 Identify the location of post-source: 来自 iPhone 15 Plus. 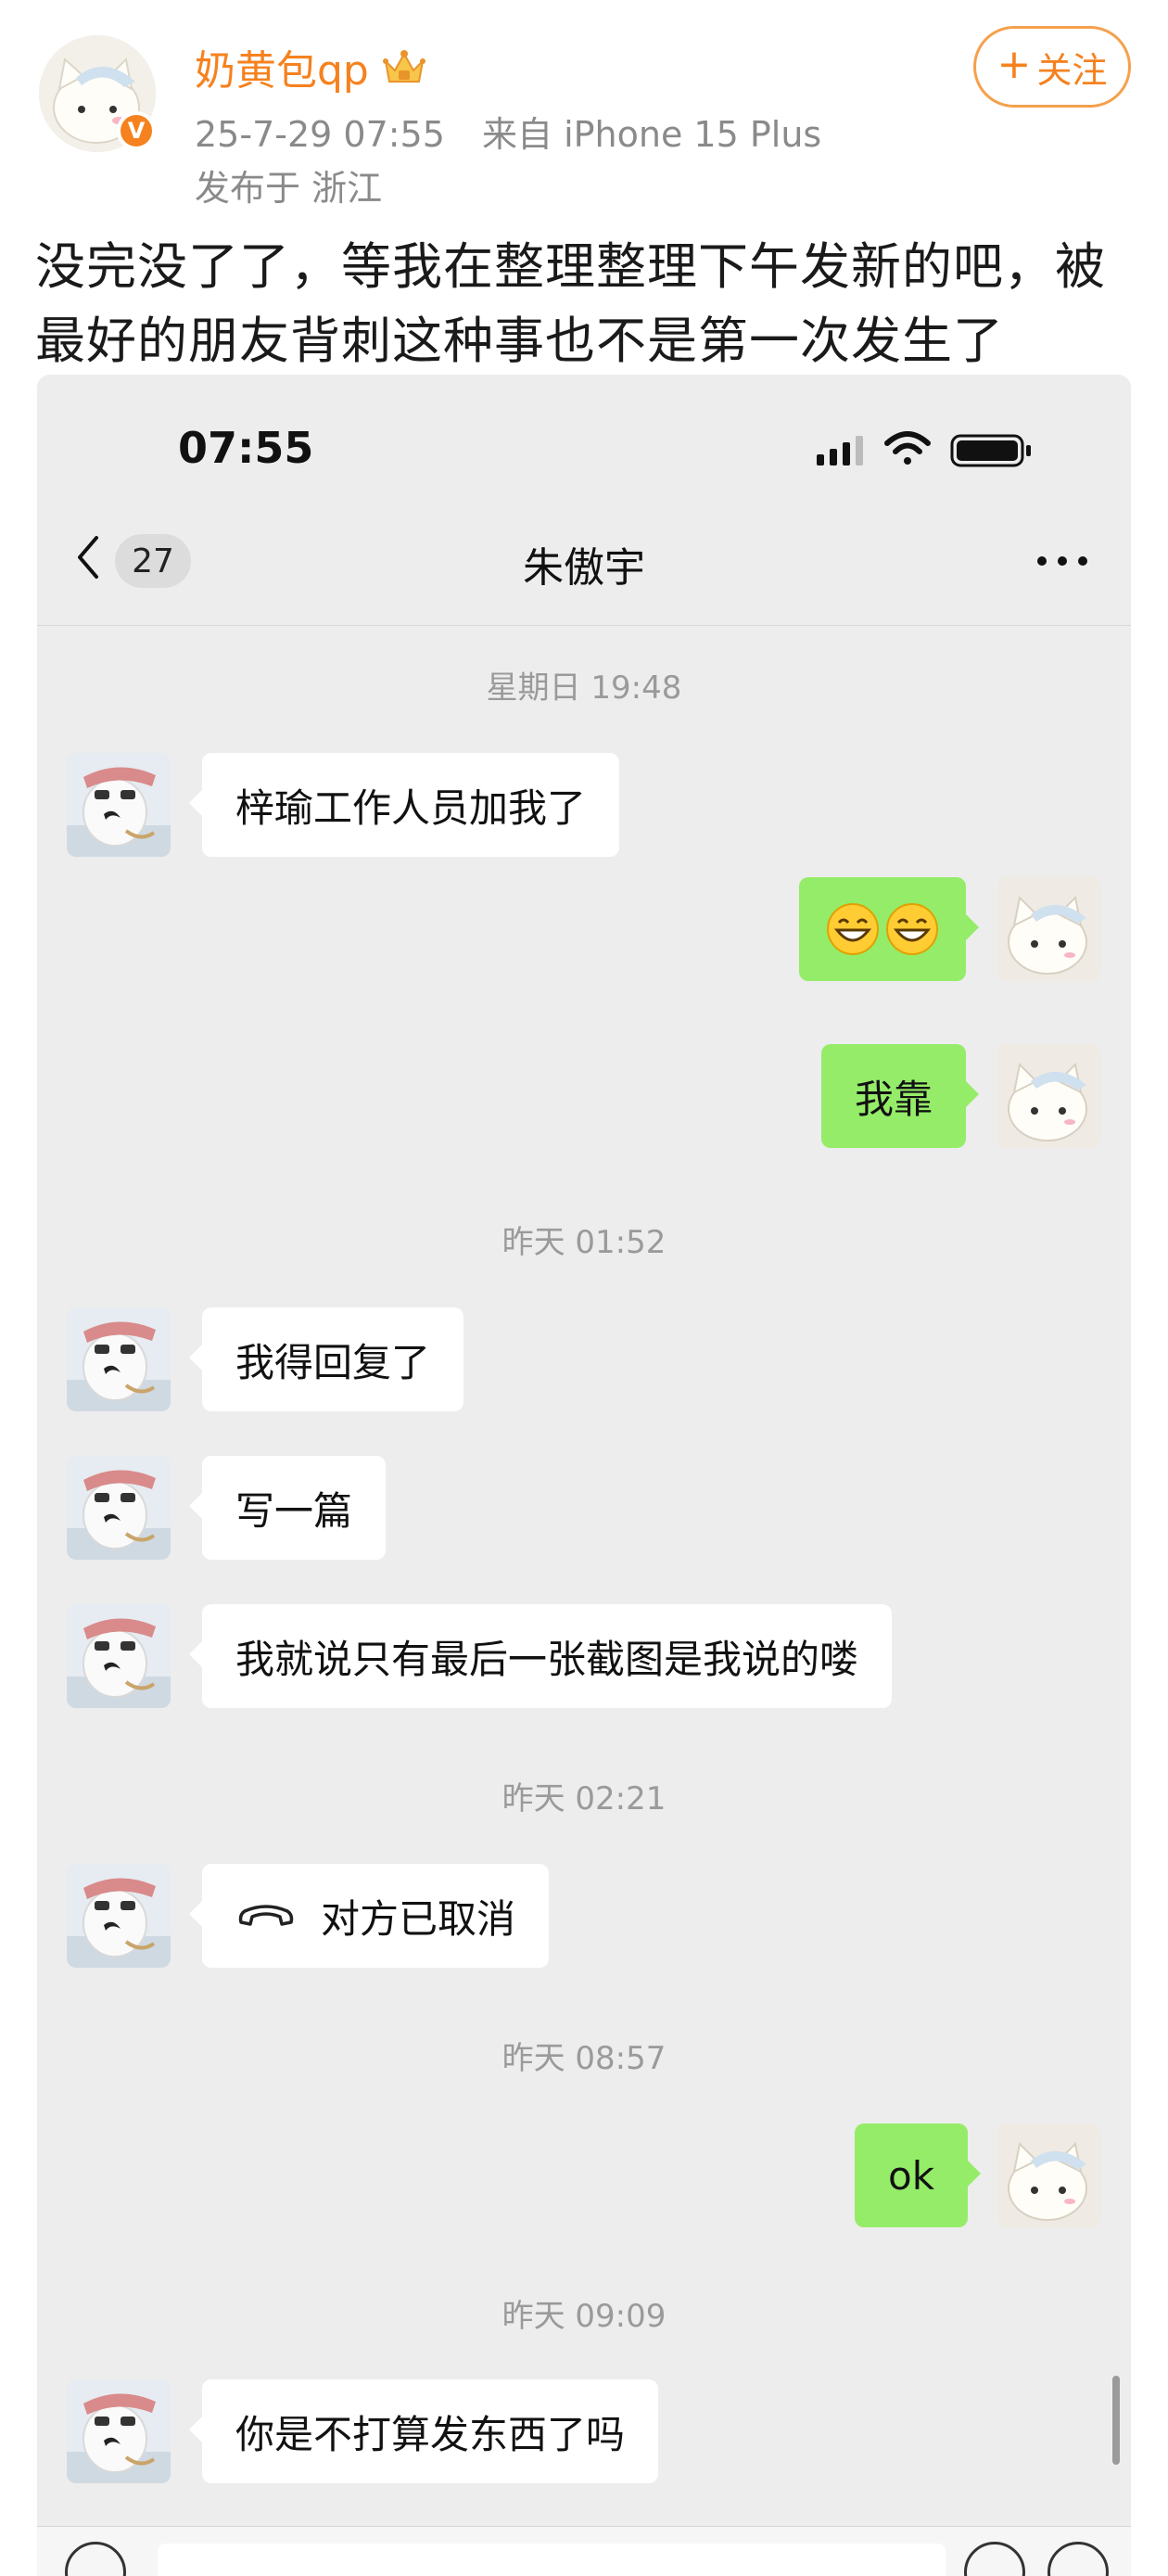
(652, 134).